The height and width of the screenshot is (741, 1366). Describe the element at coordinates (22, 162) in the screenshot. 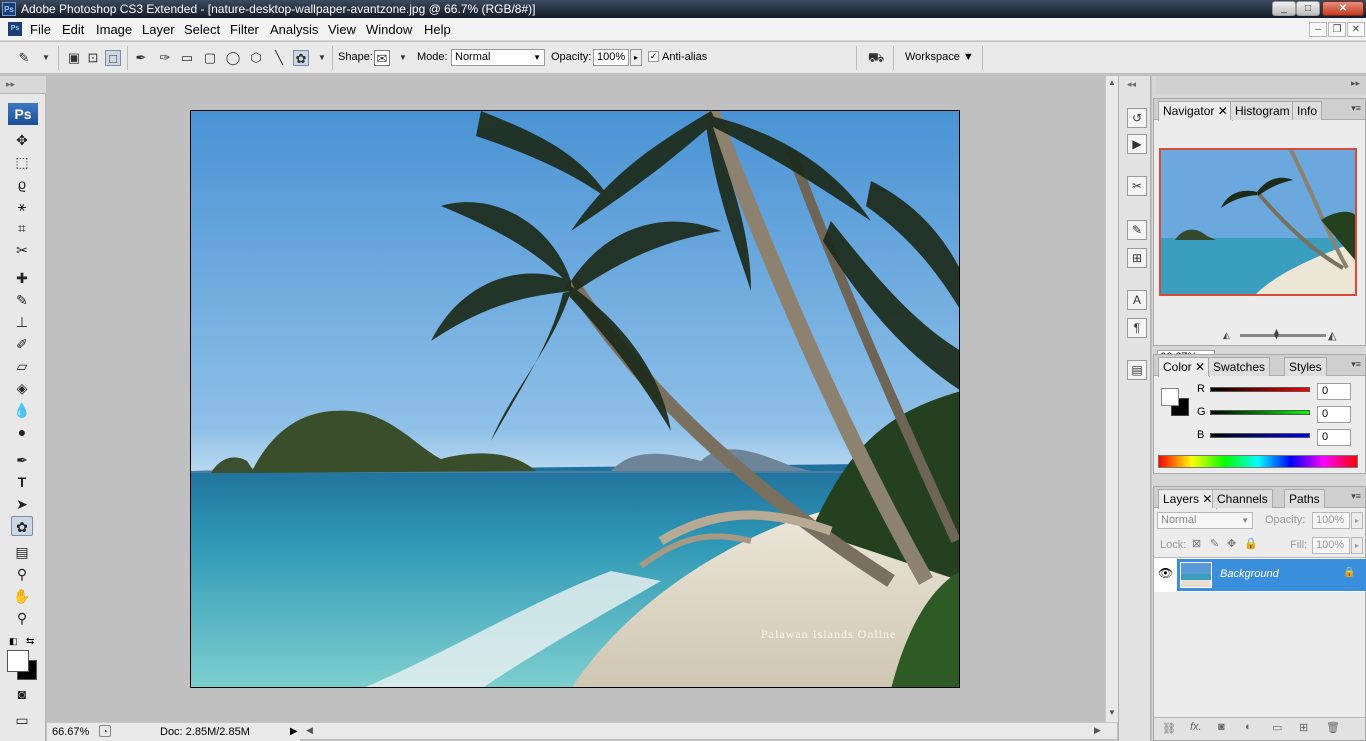

I see `marquee-tool-icon: ⬚` at that location.